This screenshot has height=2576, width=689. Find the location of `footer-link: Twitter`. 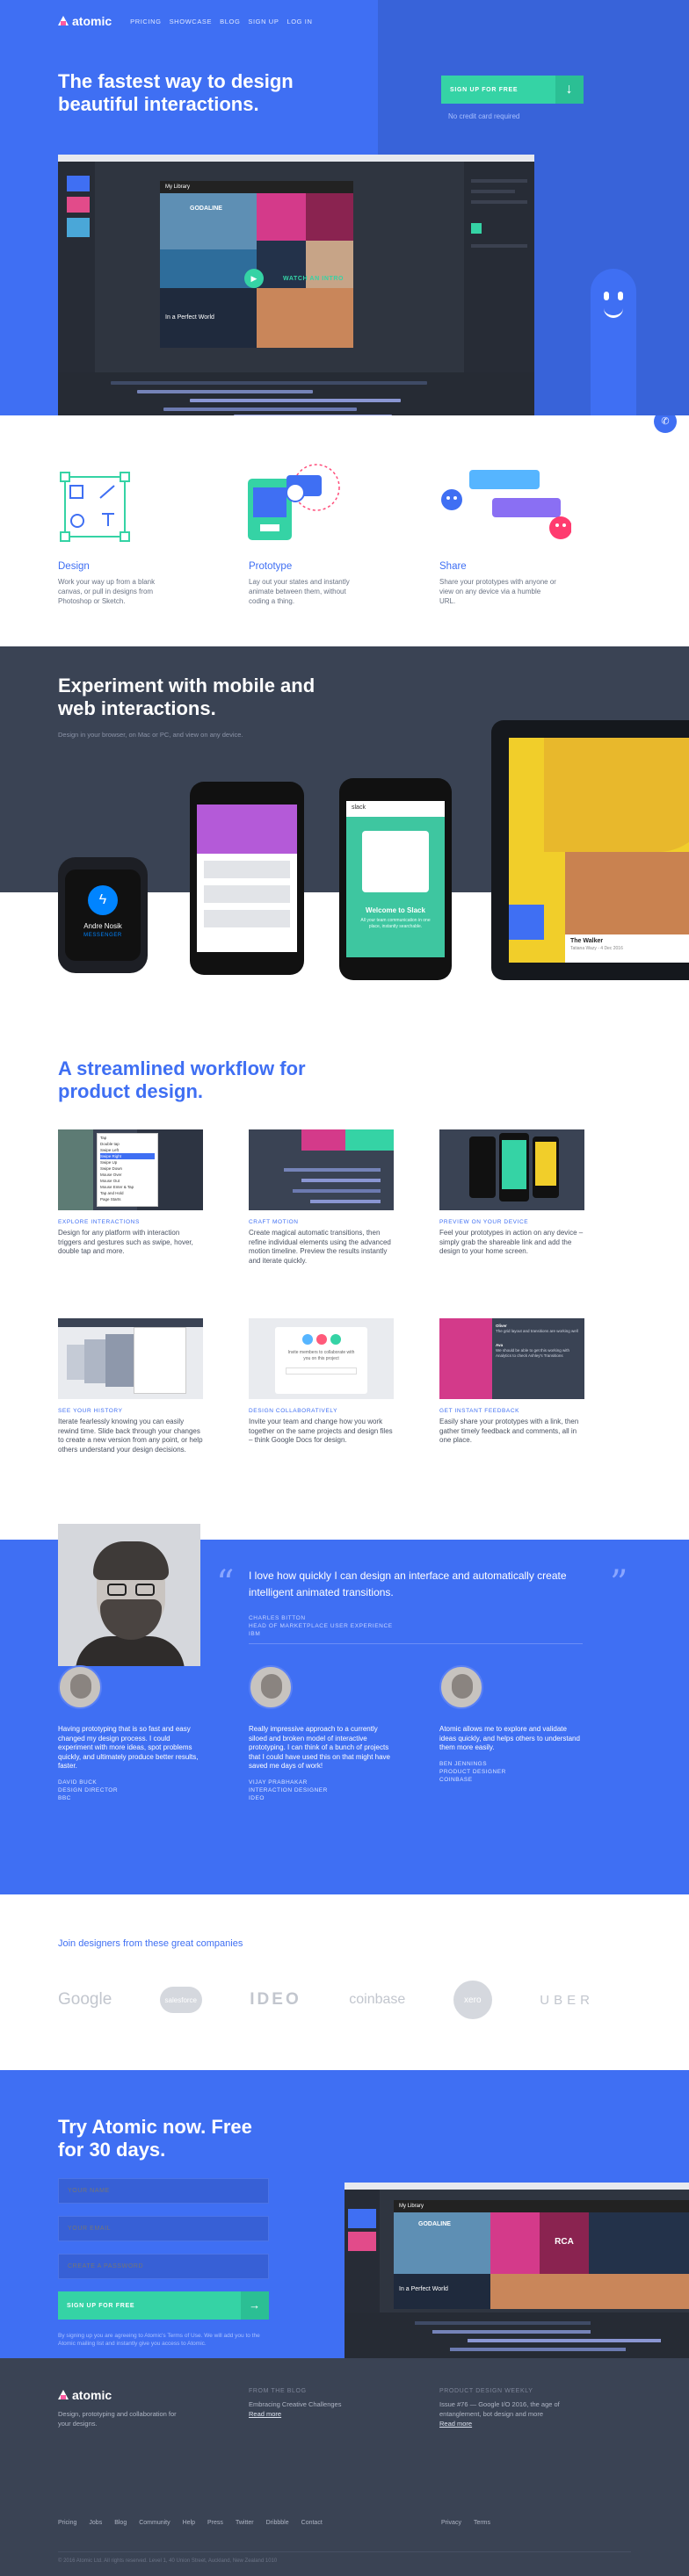

footer-link: Twitter is located at coordinates (245, 2523).